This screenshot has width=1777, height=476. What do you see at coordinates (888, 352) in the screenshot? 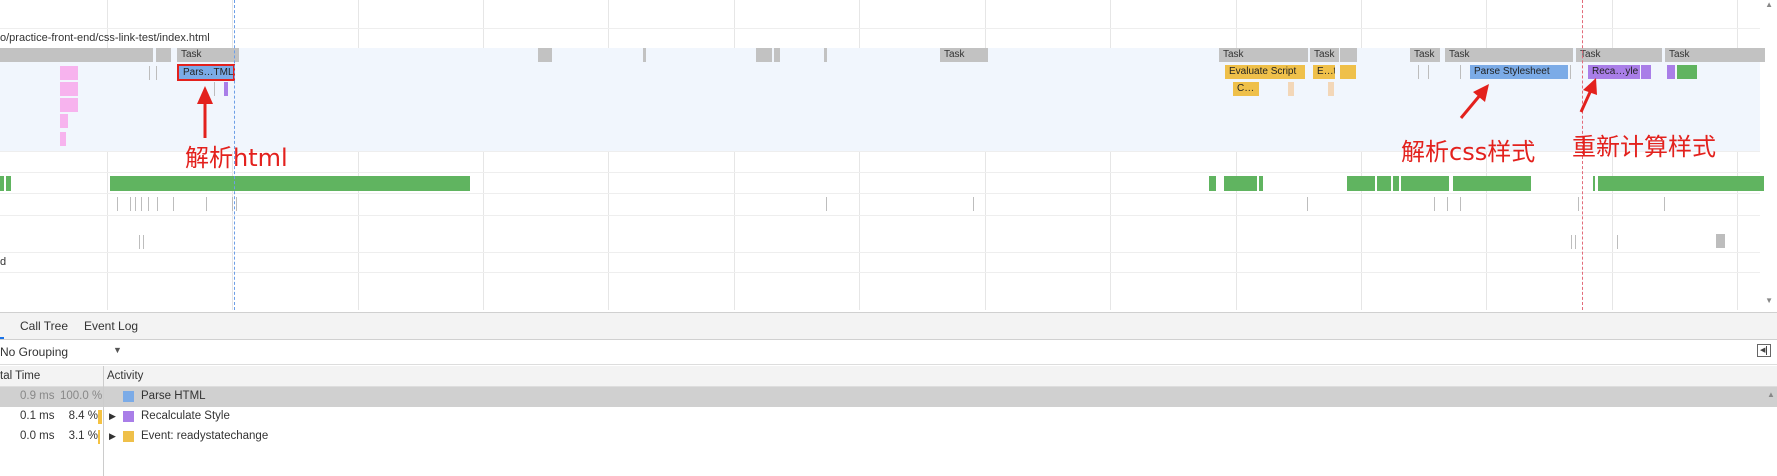
I see `grouping-toolbar: No Grouping ▼ ◀` at bounding box center [888, 352].